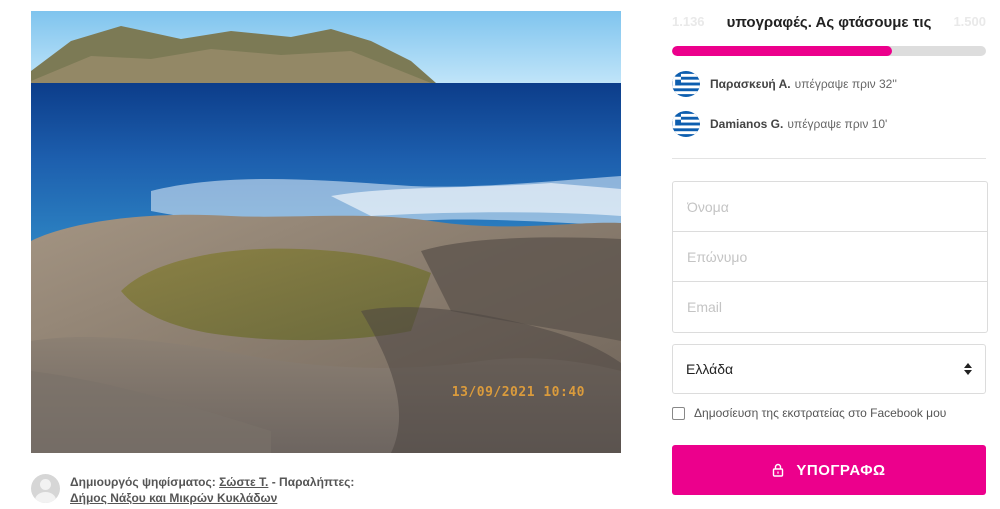 The width and height of the screenshot is (1000, 509). What do you see at coordinates (968, 369) in the screenshot?
I see `select-arrows-icon` at bounding box center [968, 369].